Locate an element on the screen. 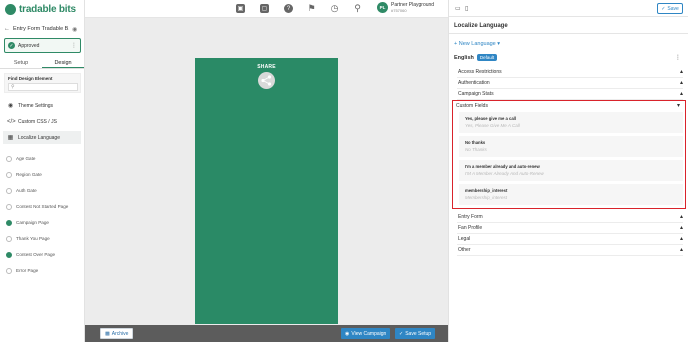  archive-button: ▩ Archive is located at coordinates (117, 333).